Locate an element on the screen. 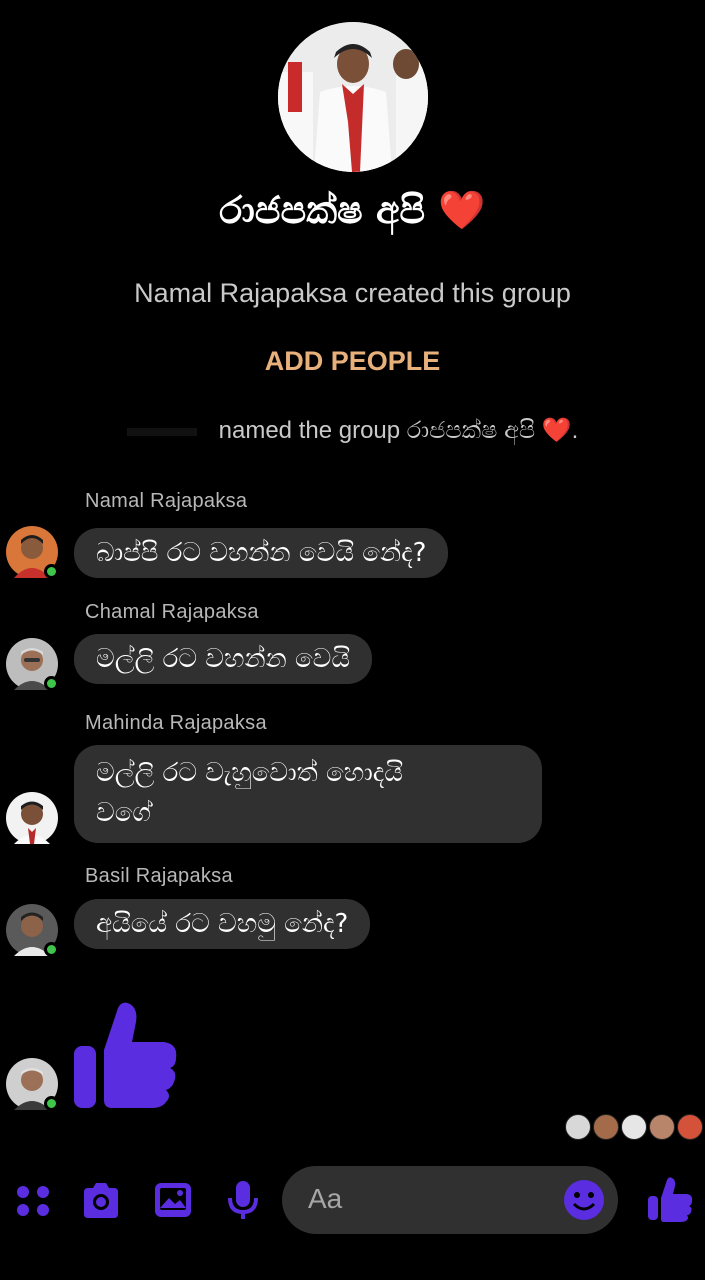  gallery-icon is located at coordinates (173, 1200).